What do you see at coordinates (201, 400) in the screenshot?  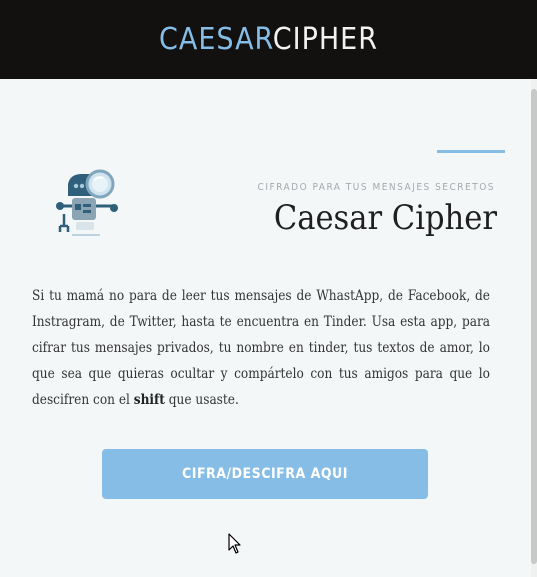 I see `intro-text-end: que usaste.` at bounding box center [201, 400].